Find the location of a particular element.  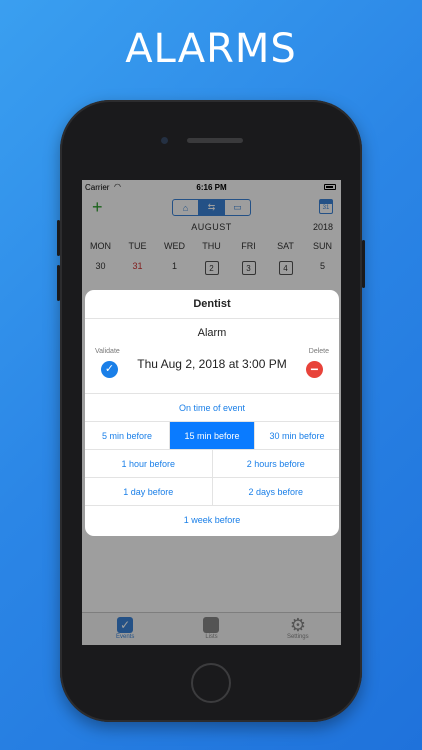

earpiece-speaker is located at coordinates (215, 140).